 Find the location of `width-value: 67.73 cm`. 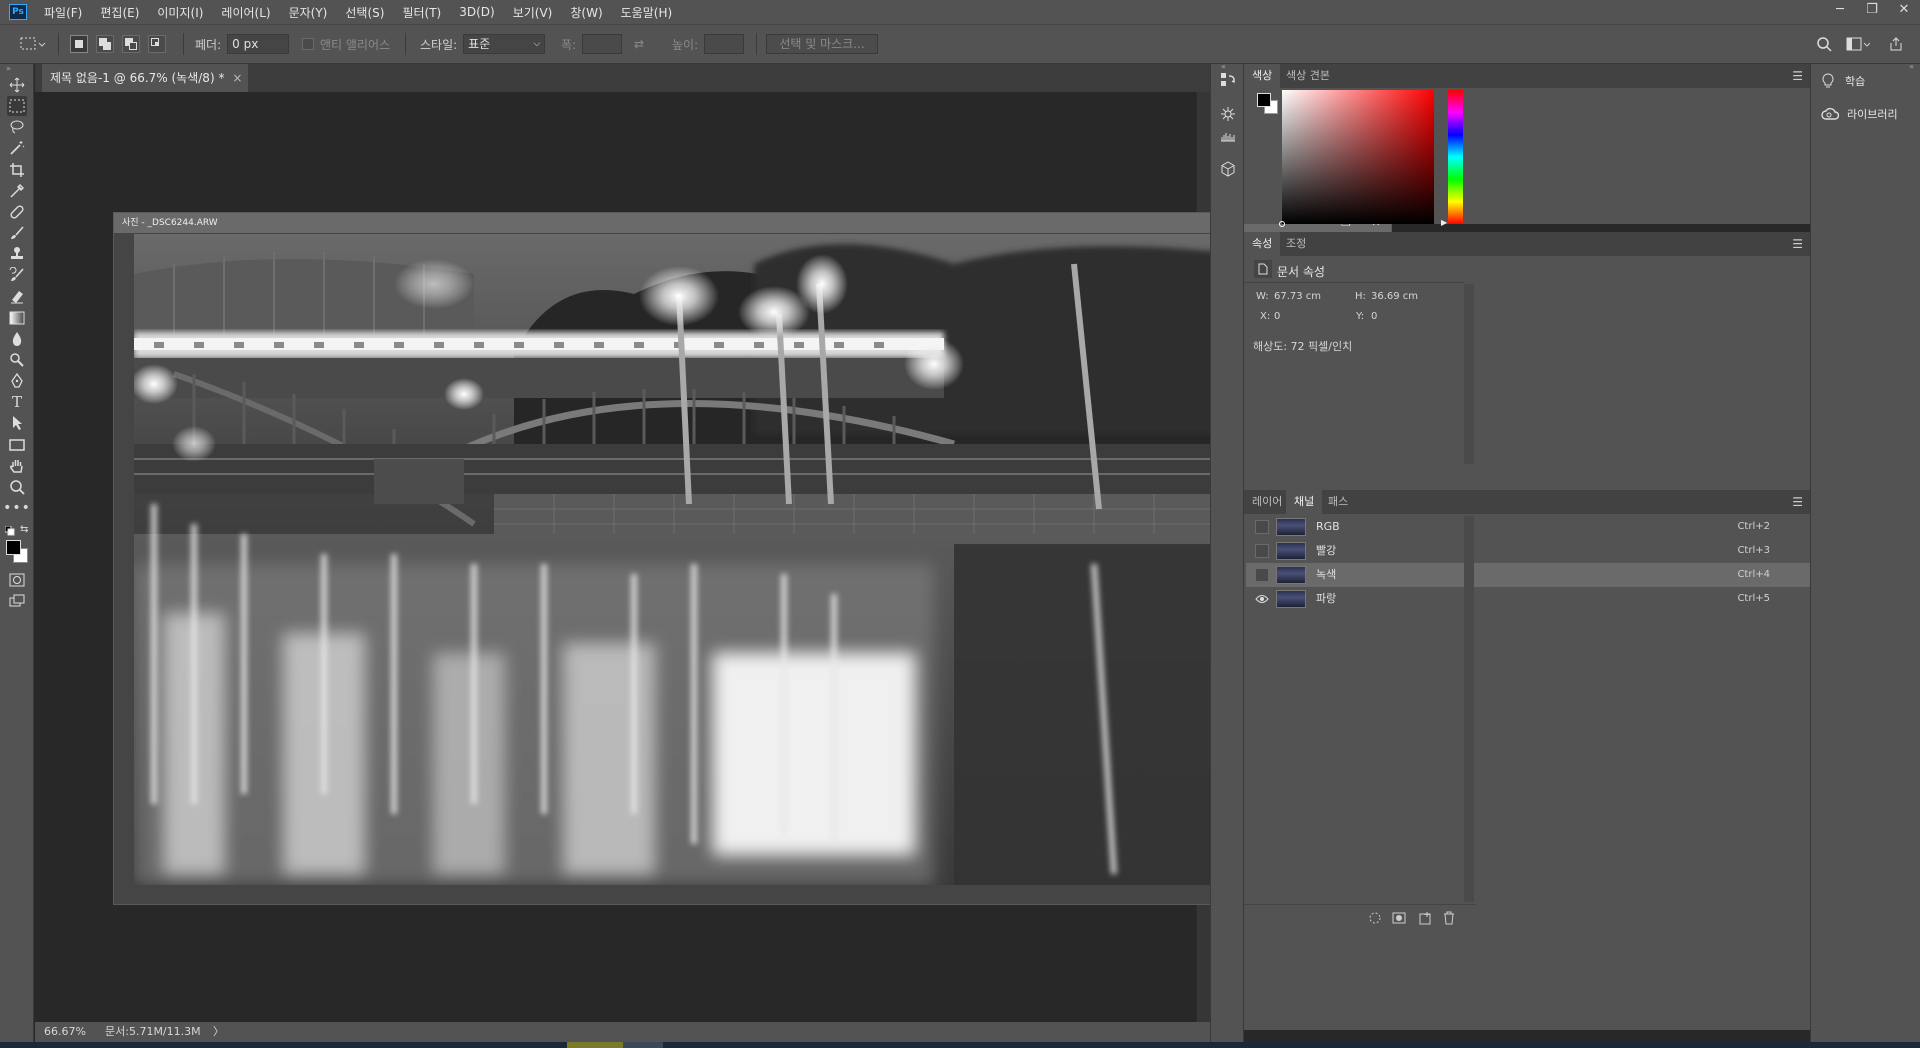

width-value: 67.73 cm is located at coordinates (1297, 296).